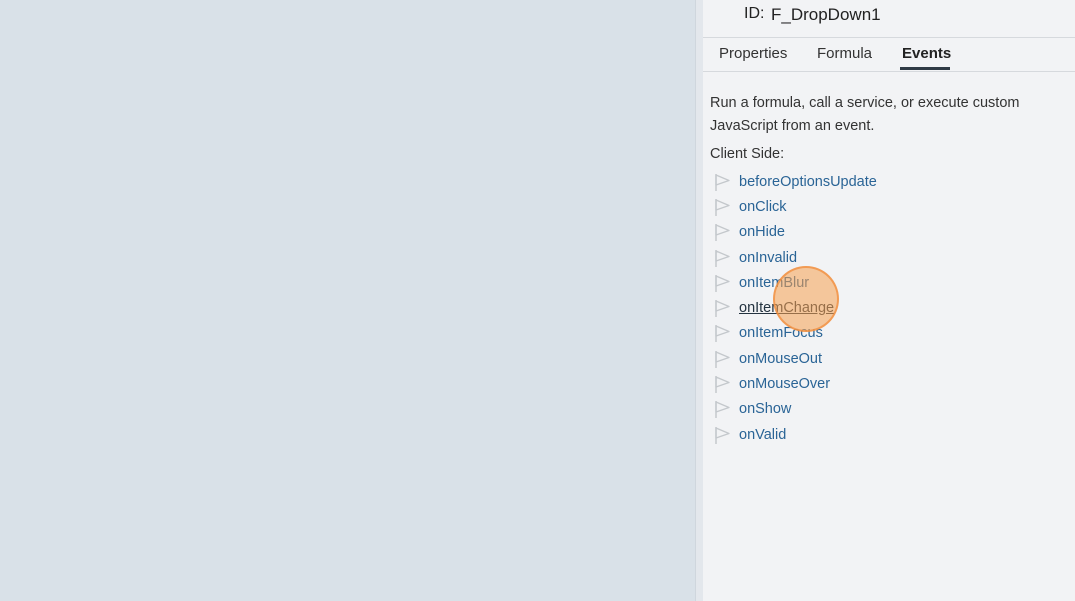  I want to click on event-row: onValid, so click(887, 434).